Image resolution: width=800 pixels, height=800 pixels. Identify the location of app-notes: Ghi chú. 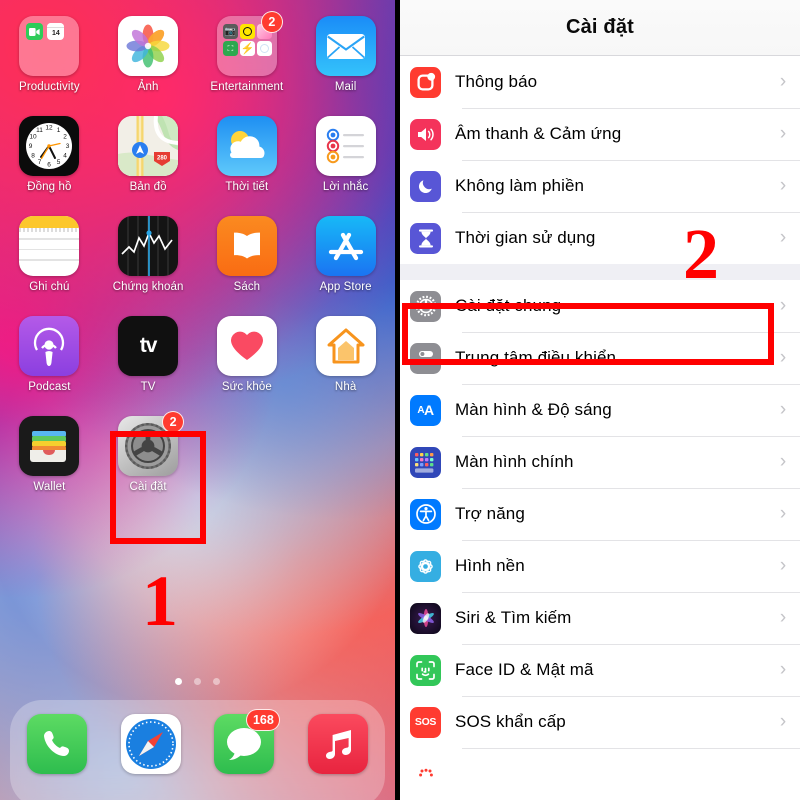
(49, 266).